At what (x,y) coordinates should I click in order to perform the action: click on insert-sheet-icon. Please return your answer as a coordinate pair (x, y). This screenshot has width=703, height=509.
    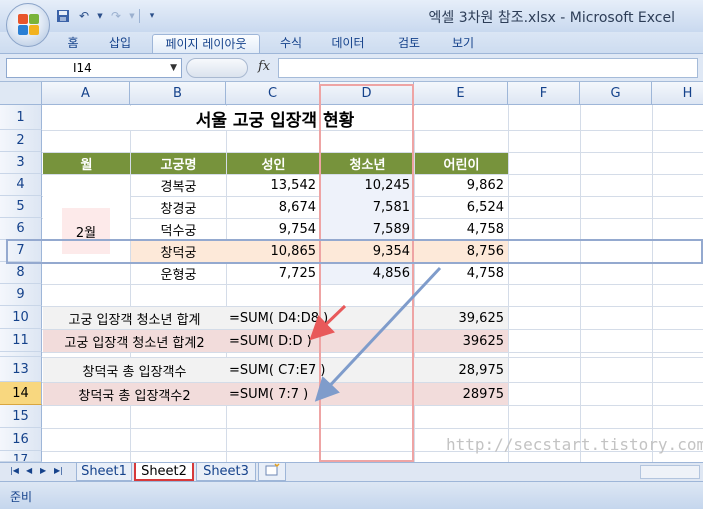
    Looking at the image, I should click on (272, 472).